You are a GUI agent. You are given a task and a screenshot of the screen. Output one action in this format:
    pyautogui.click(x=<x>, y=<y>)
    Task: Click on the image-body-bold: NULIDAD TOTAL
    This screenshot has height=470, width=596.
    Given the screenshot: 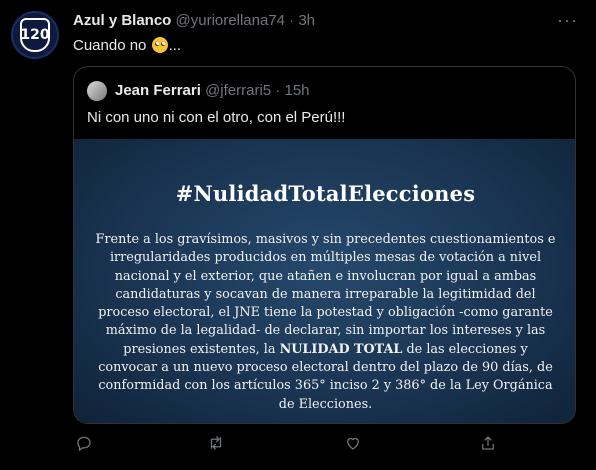 What is the action you would take?
    pyautogui.click(x=341, y=349)
    